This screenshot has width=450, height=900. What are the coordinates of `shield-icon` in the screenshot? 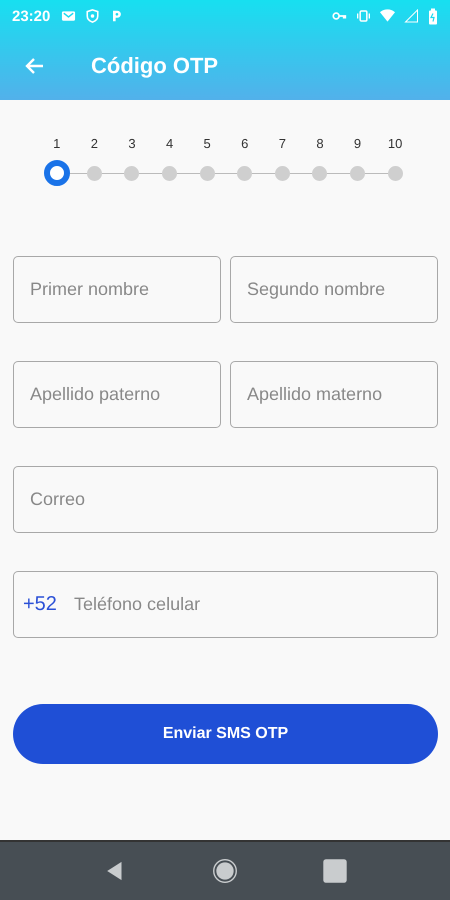 It's located at (92, 16).